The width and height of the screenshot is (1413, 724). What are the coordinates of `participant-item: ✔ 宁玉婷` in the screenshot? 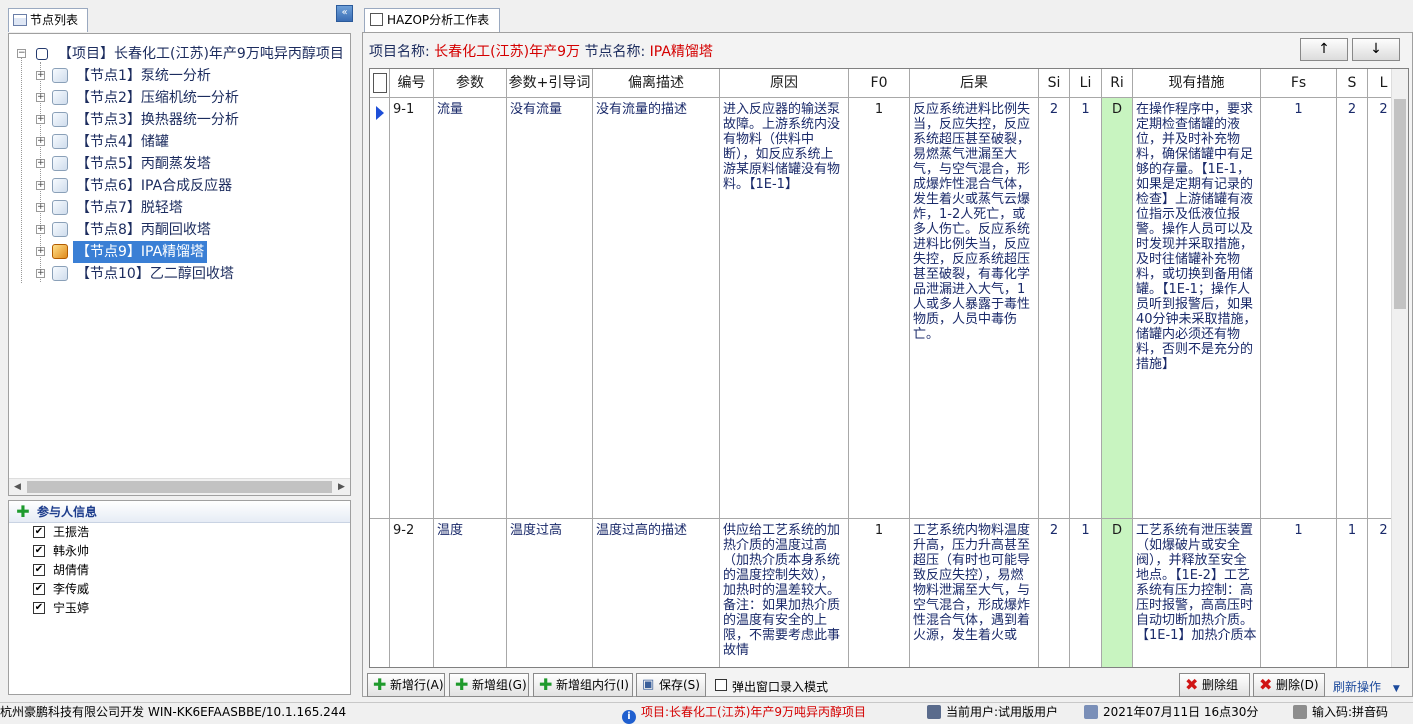 It's located at (179, 608).